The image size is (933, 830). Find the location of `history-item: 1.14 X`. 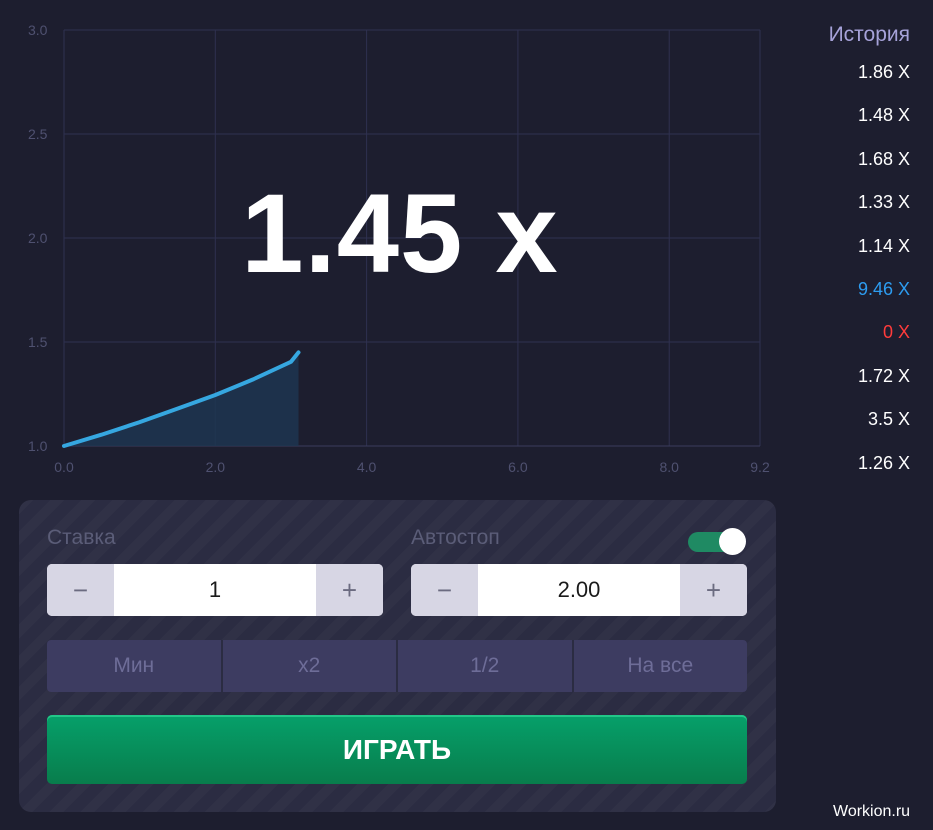

history-item: 1.14 X is located at coordinates (883, 245).